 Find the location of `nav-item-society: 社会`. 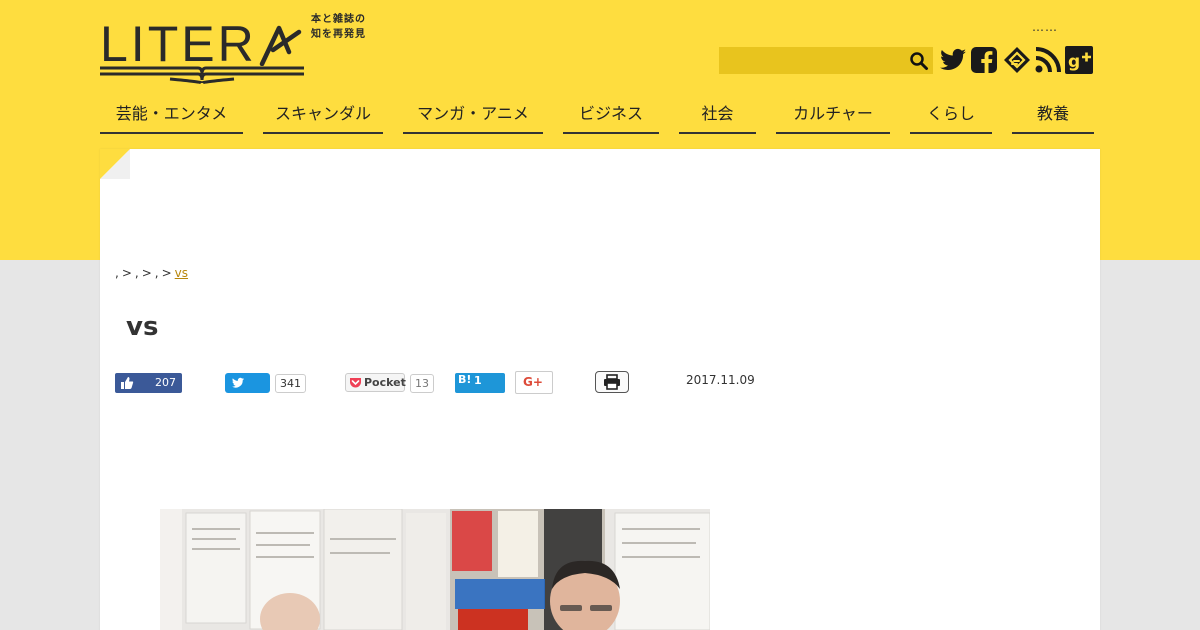

nav-item-society: 社会 is located at coordinates (717, 118).